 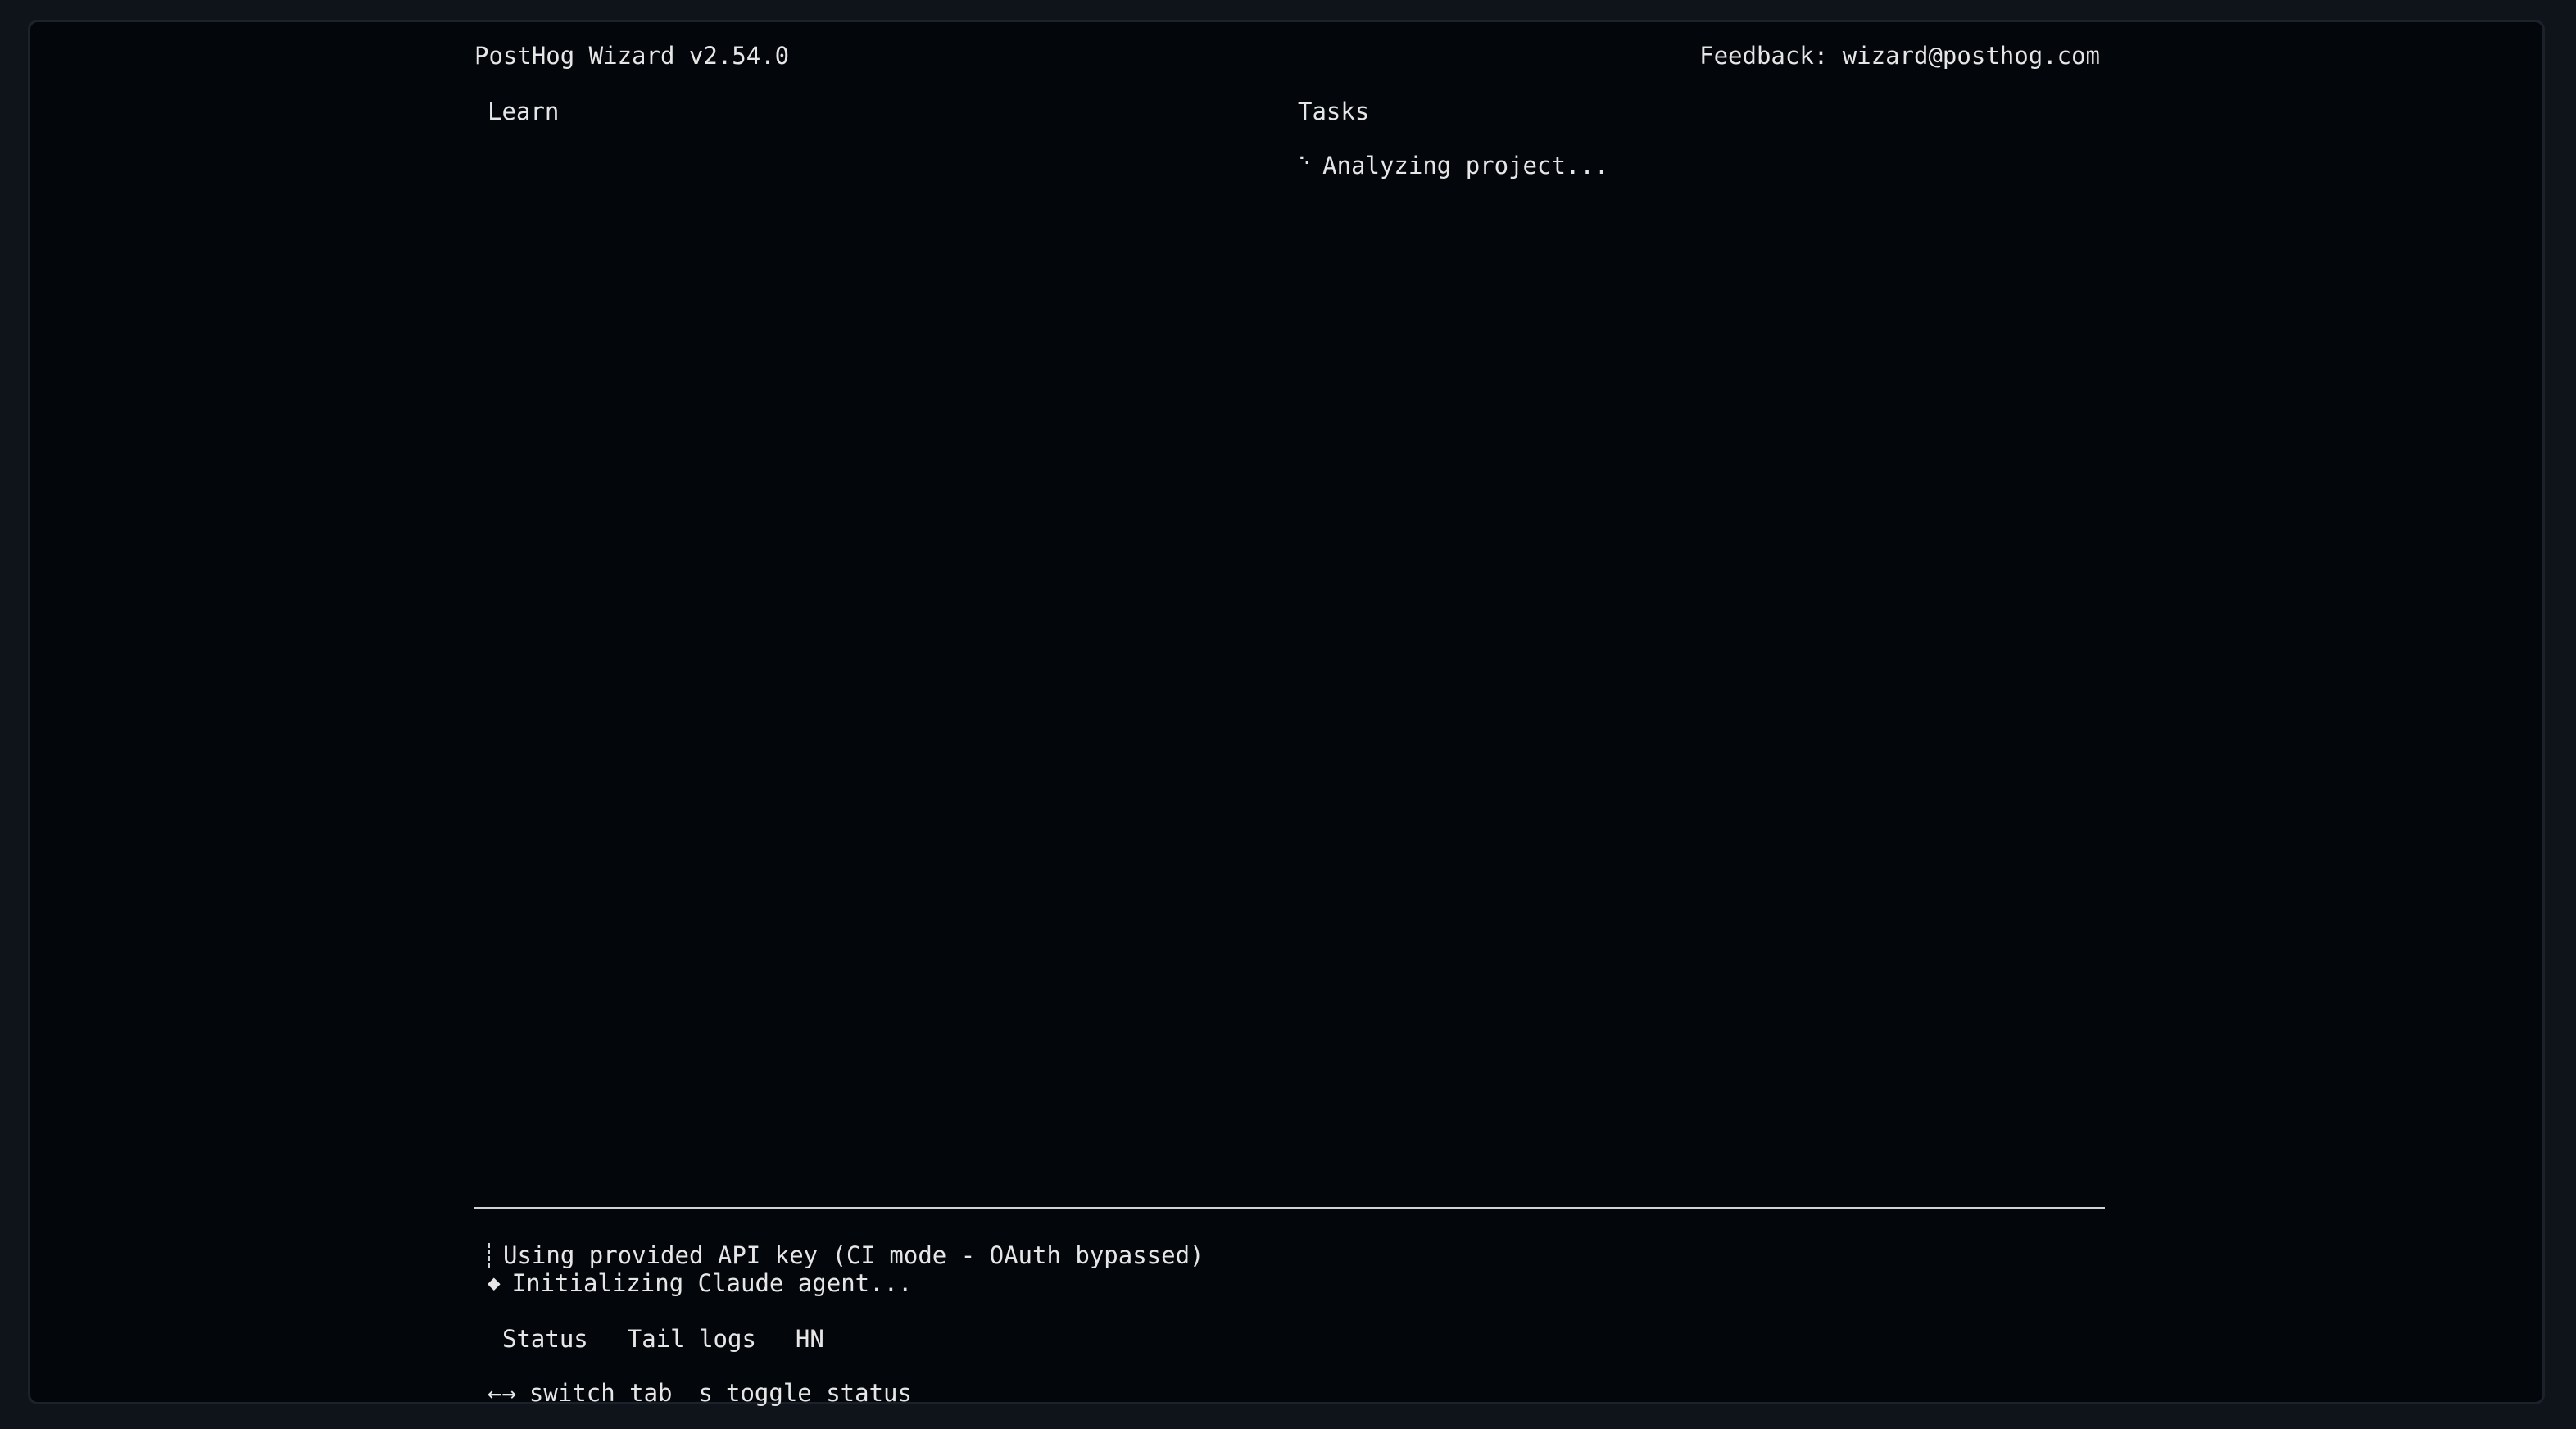 I want to click on tasks-panel-title: Tasks, so click(x=1334, y=111).